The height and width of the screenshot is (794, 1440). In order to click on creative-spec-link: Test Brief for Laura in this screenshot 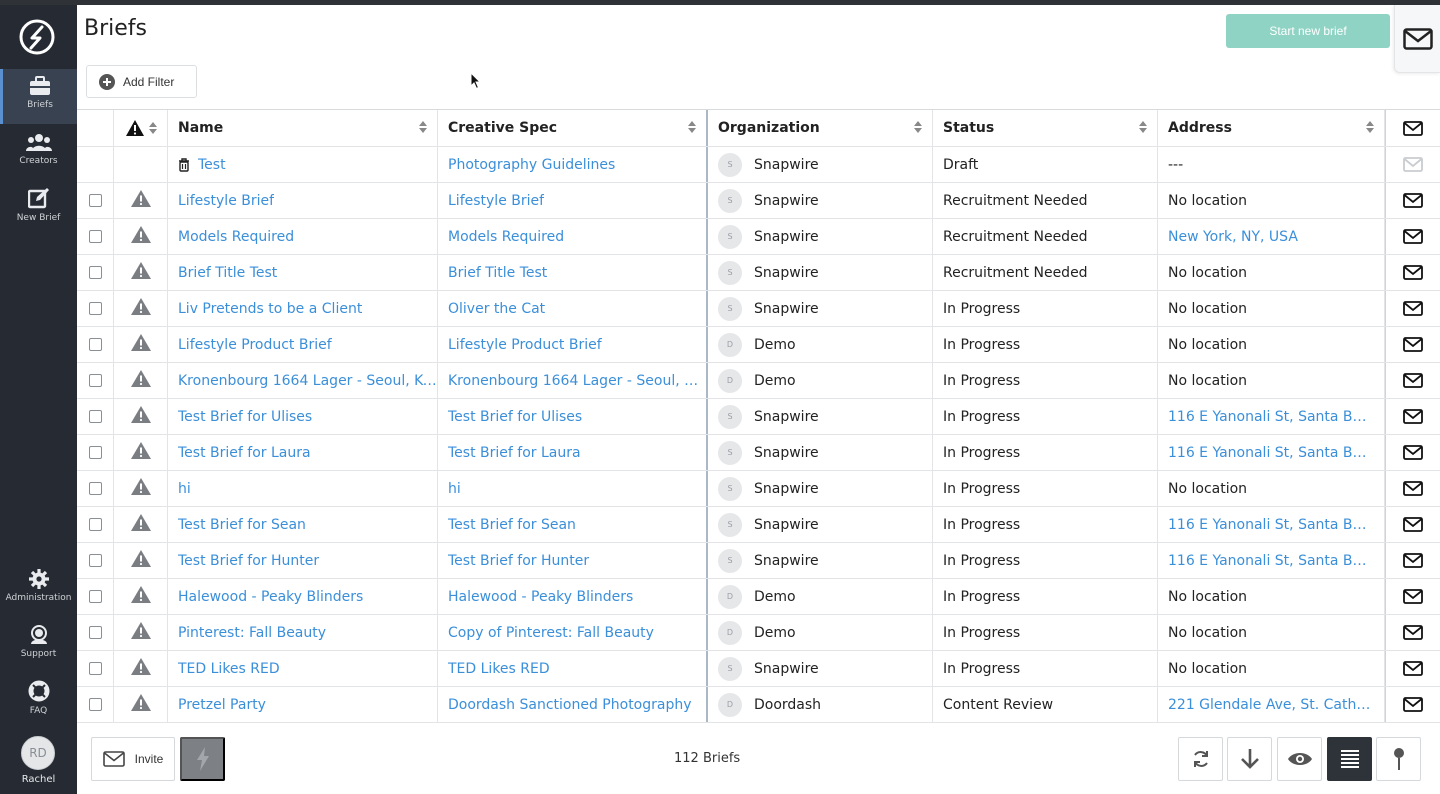, I will do `click(514, 453)`.